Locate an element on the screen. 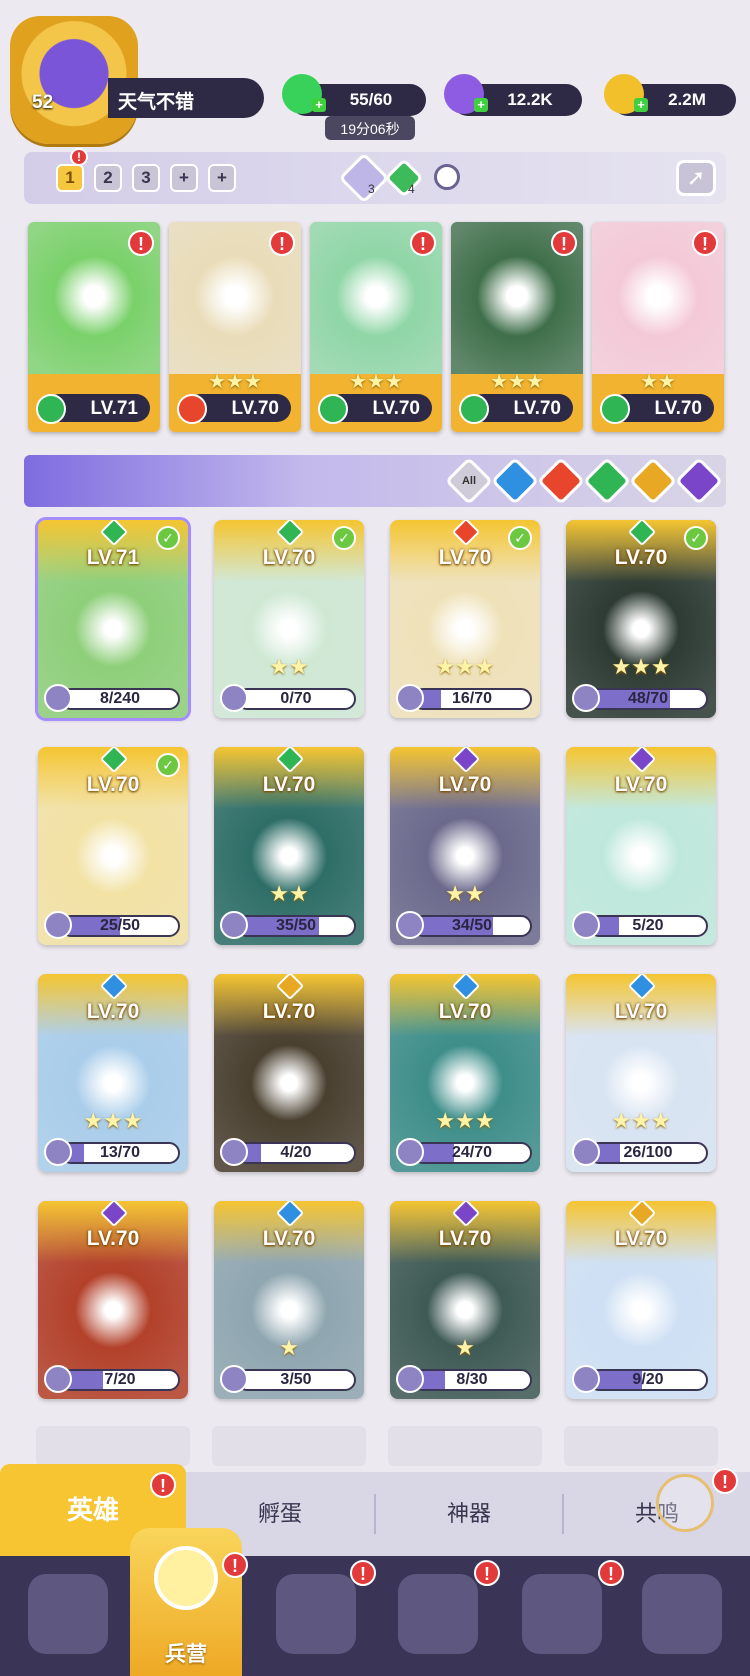  add-energy-icon: + is located at coordinates (319, 105).